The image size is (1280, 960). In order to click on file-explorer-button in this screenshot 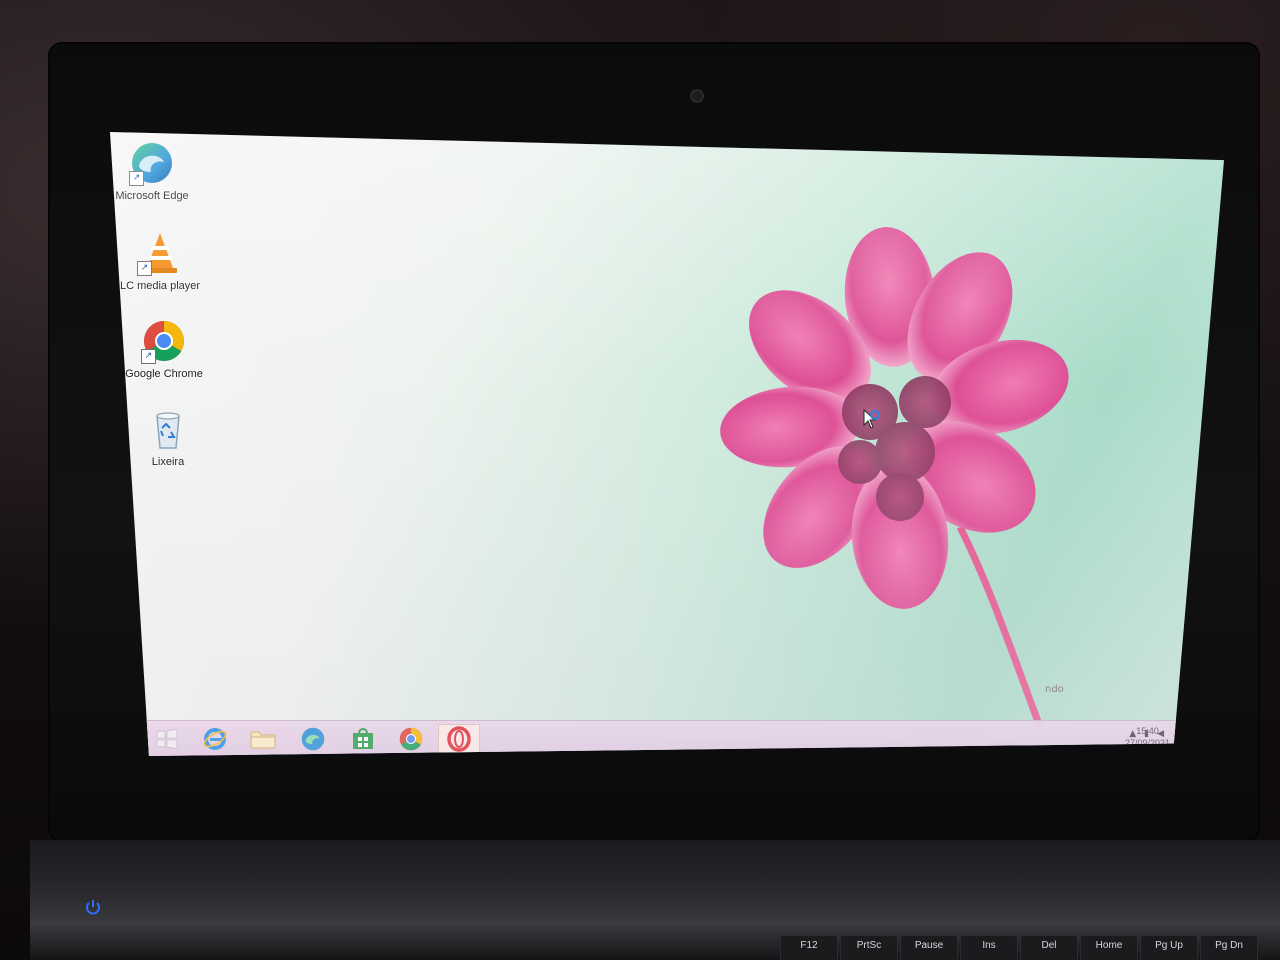, I will do `click(263, 739)`.